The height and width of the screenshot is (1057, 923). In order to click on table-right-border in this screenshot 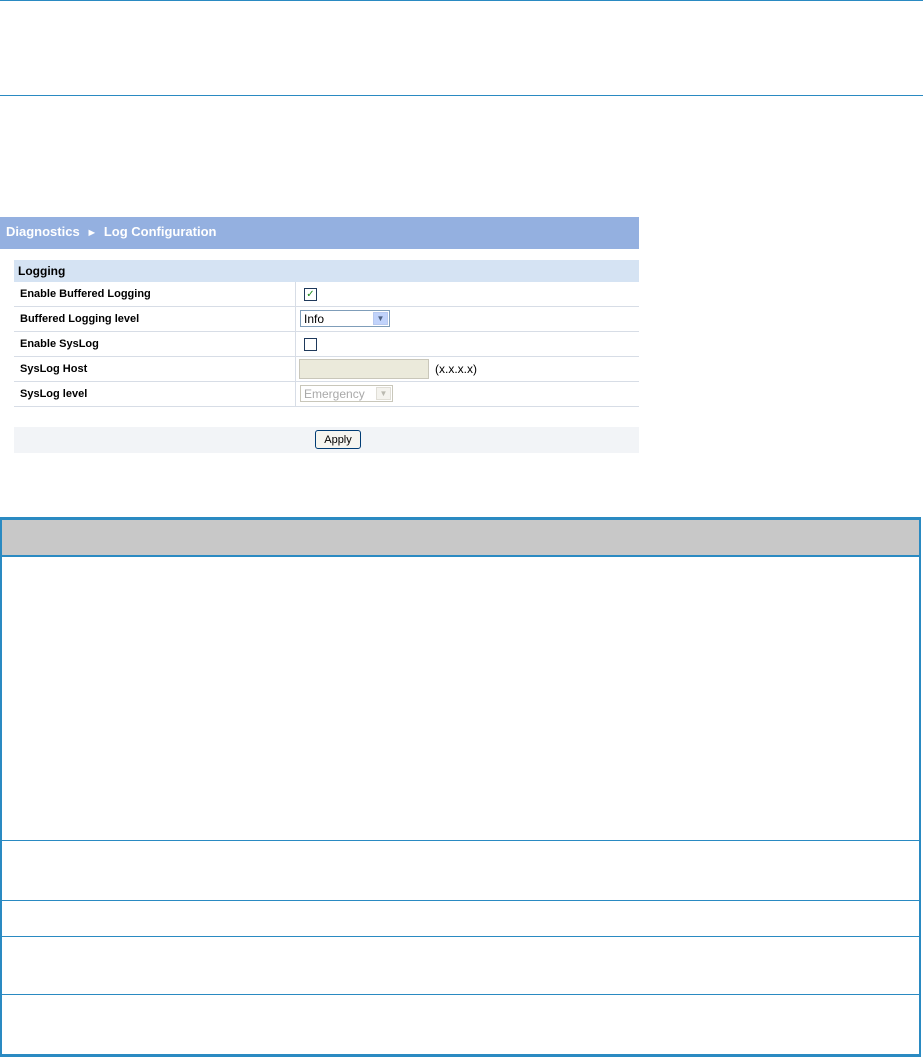, I will do `click(920, 787)`.